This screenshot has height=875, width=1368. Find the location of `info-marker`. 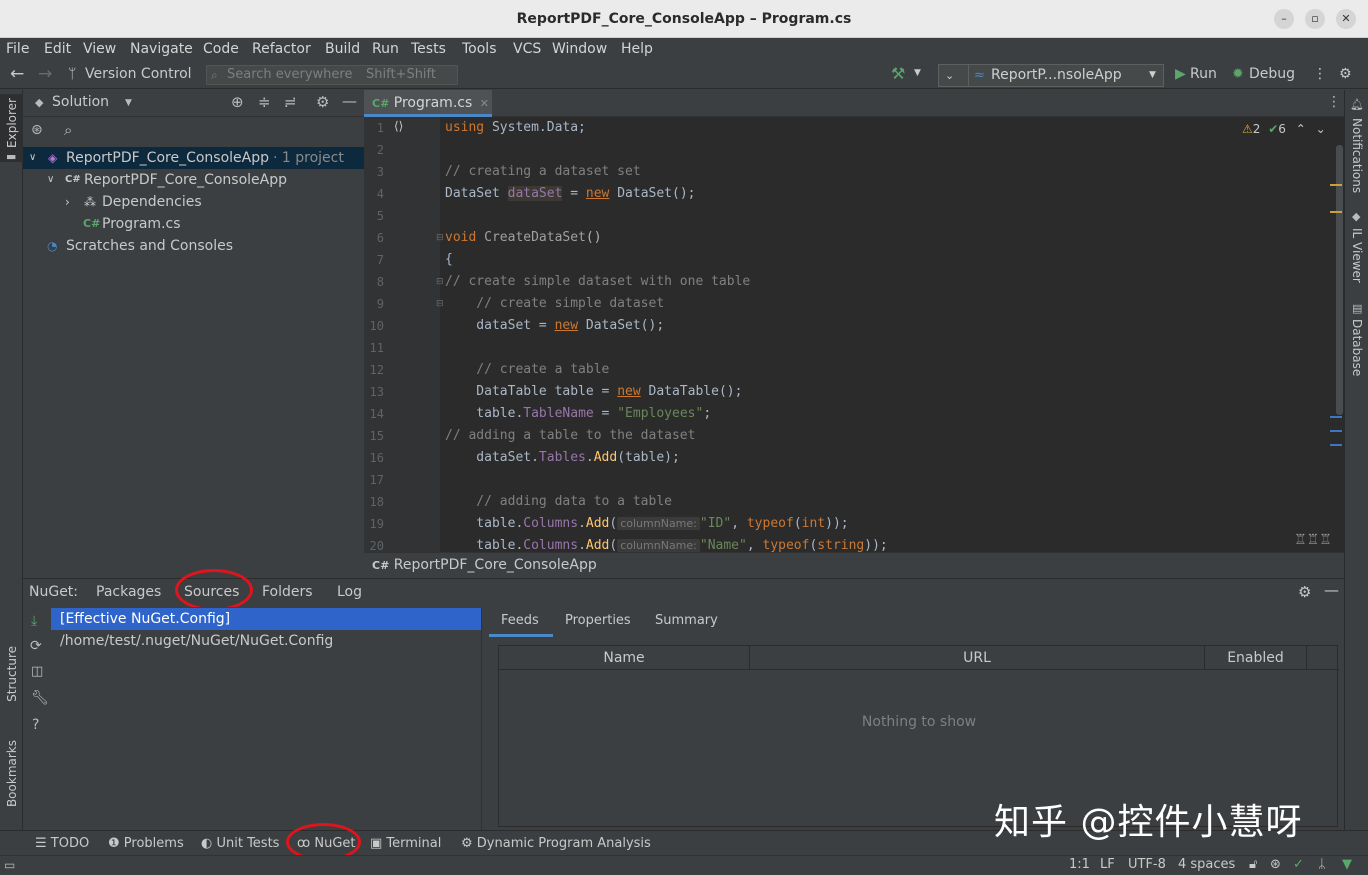

info-marker is located at coordinates (1336, 445).